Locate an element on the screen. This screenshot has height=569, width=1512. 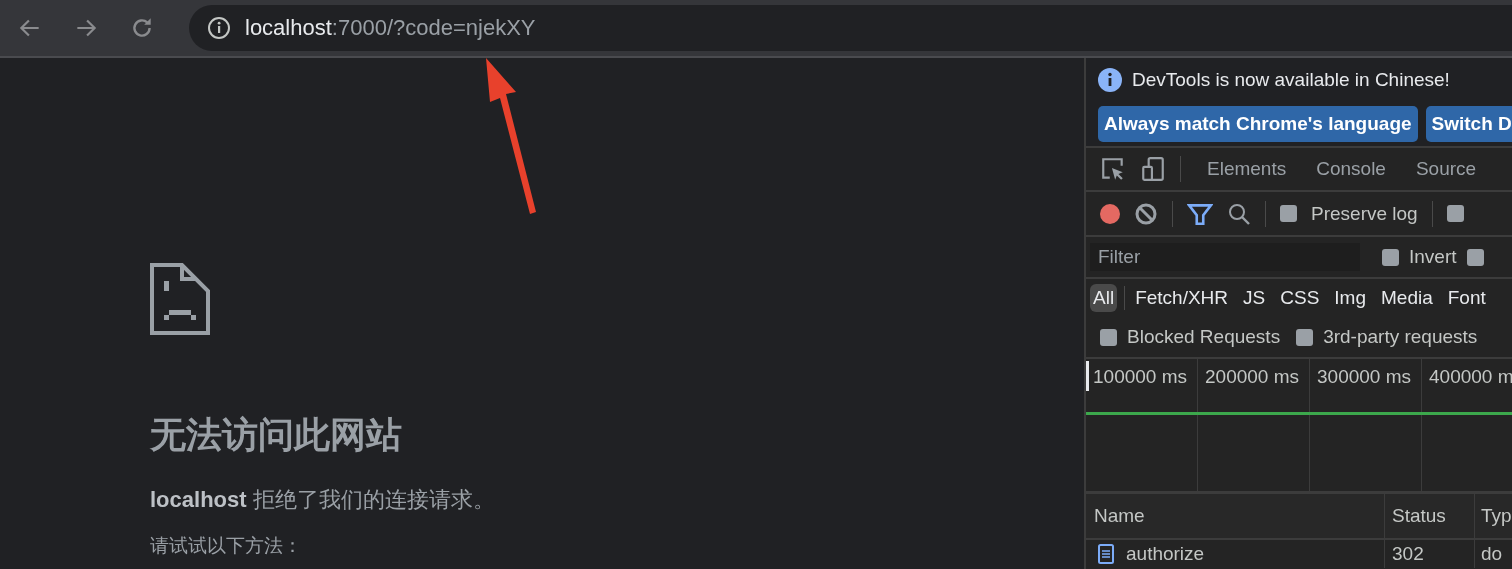
address-bar: localhost:7000/?code=njekXY is located at coordinates (850, 28).